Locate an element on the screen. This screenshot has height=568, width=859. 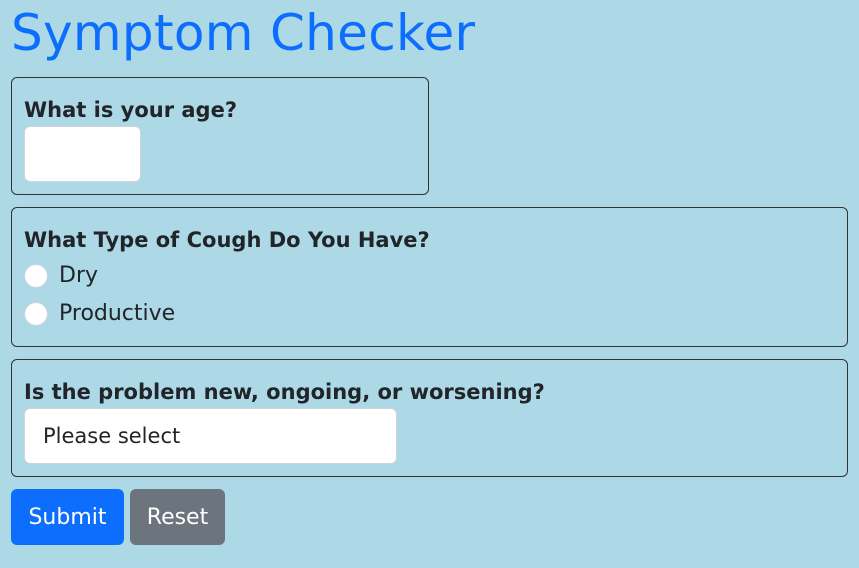
reset-button: Reset is located at coordinates (177, 517).